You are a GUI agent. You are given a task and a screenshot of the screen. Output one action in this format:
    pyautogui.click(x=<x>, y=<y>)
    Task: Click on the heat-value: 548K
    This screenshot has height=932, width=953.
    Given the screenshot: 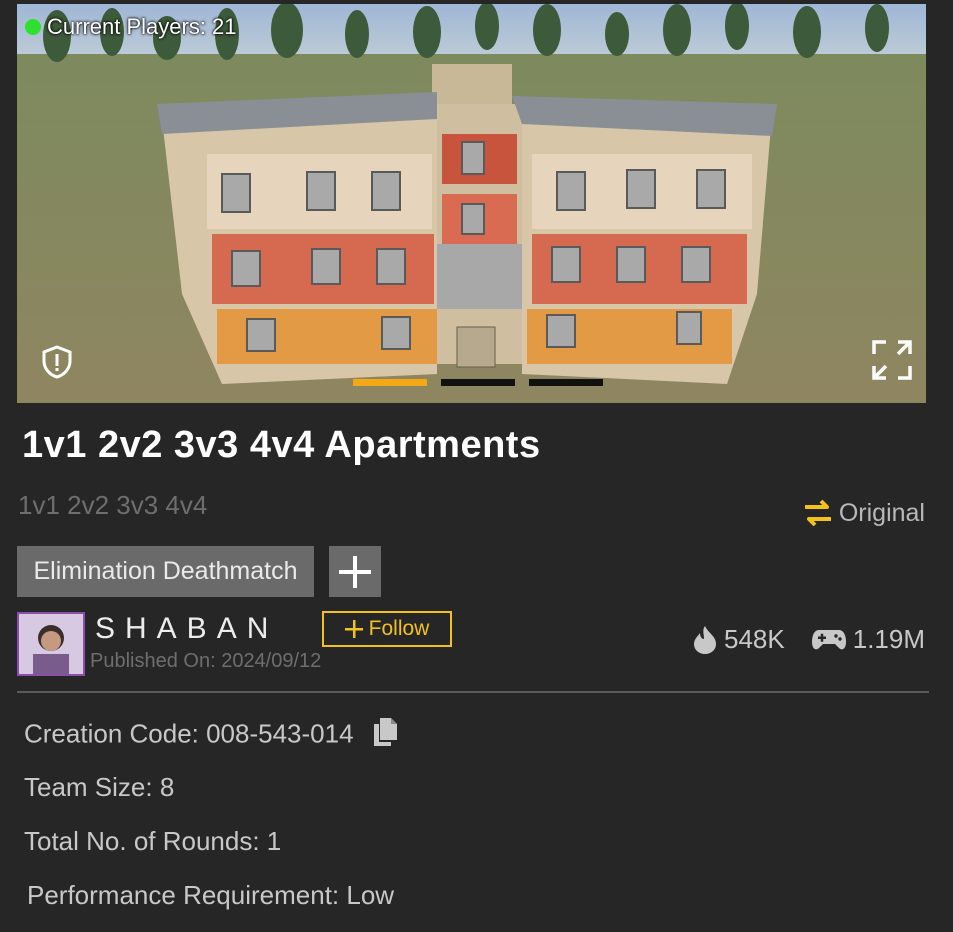 What is the action you would take?
    pyautogui.click(x=754, y=639)
    